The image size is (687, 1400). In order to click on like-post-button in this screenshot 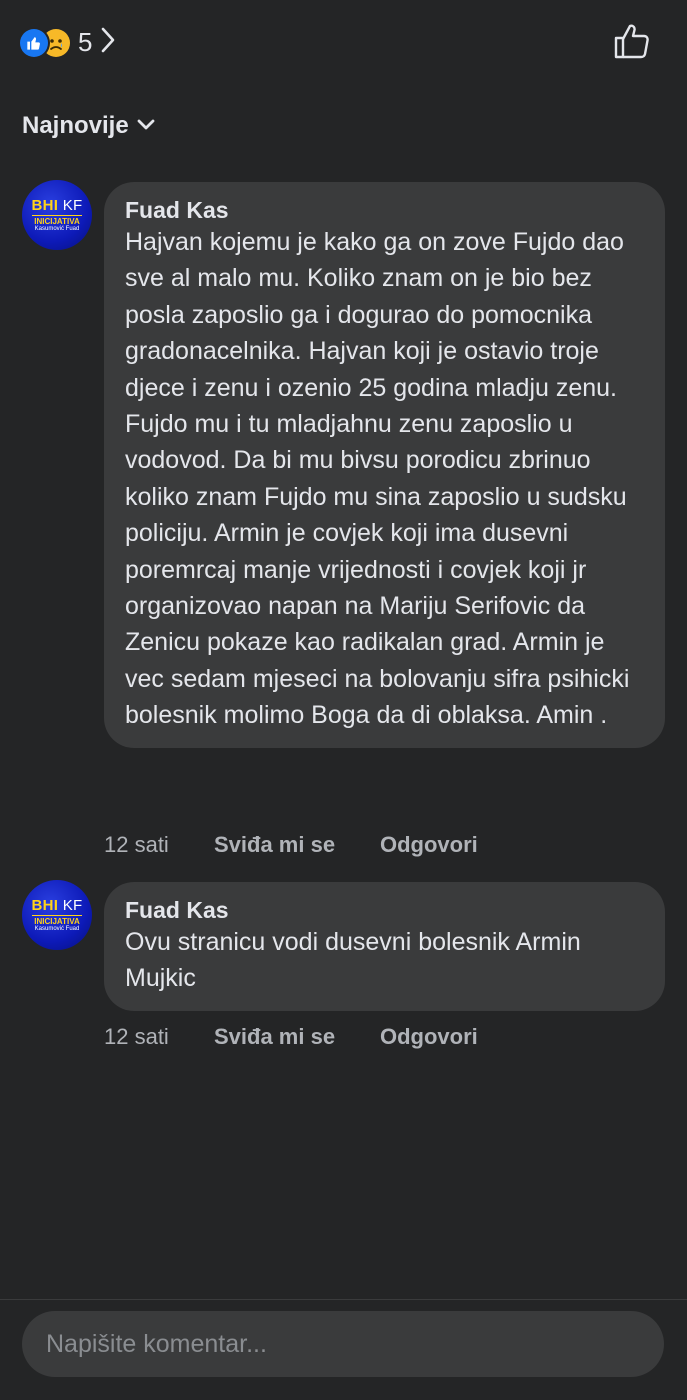, I will do `click(632, 43)`.